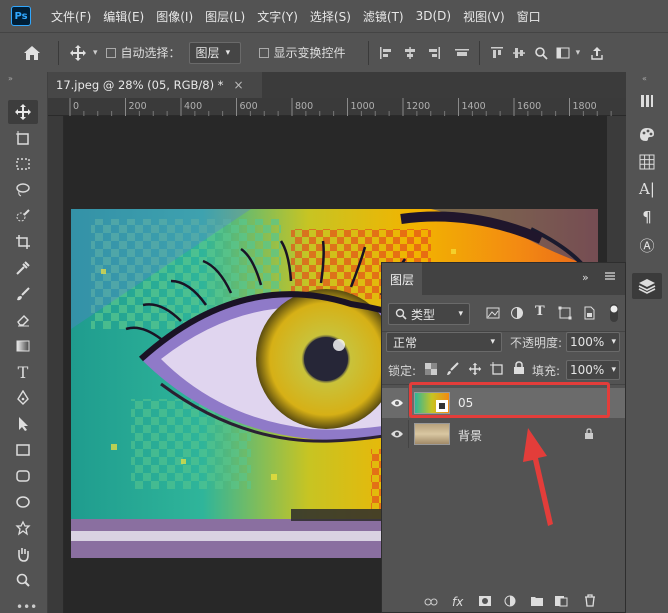  Describe the element at coordinates (277, 16) in the screenshot. I see `menu-type: 文字(Y)` at that location.